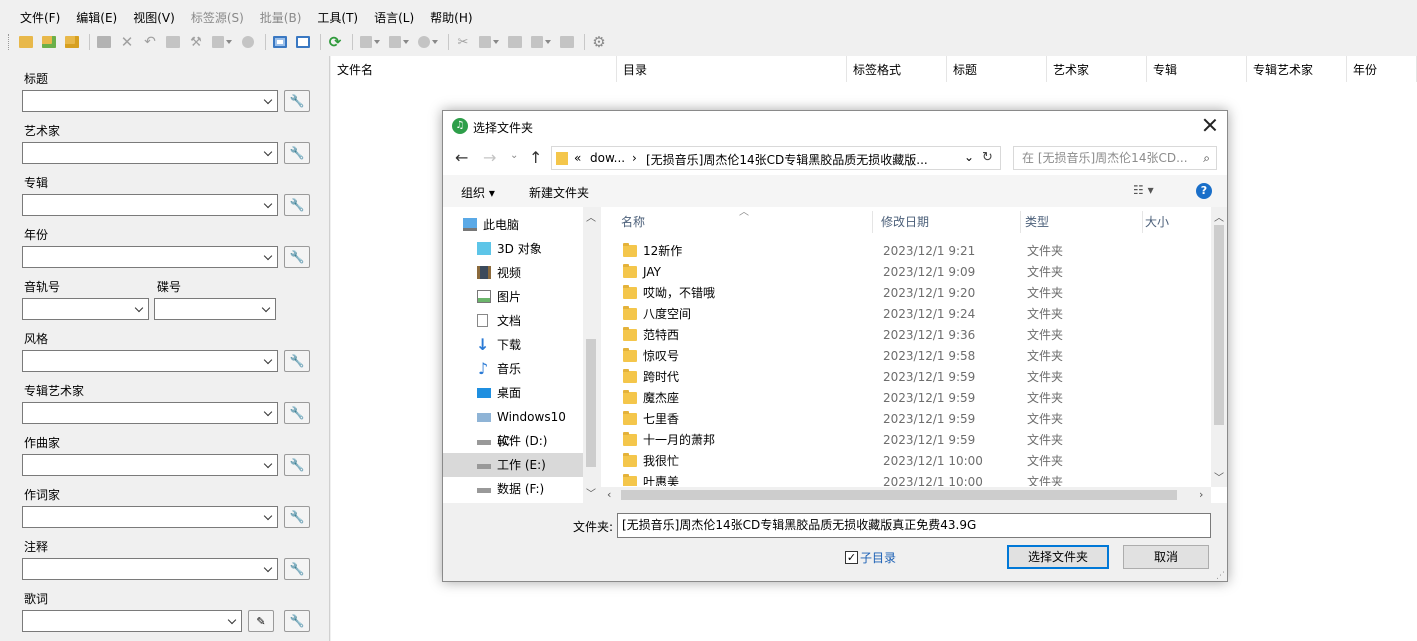 The height and width of the screenshot is (641, 1417). I want to click on select-folder-button: 选择文件夹, so click(1058, 557).